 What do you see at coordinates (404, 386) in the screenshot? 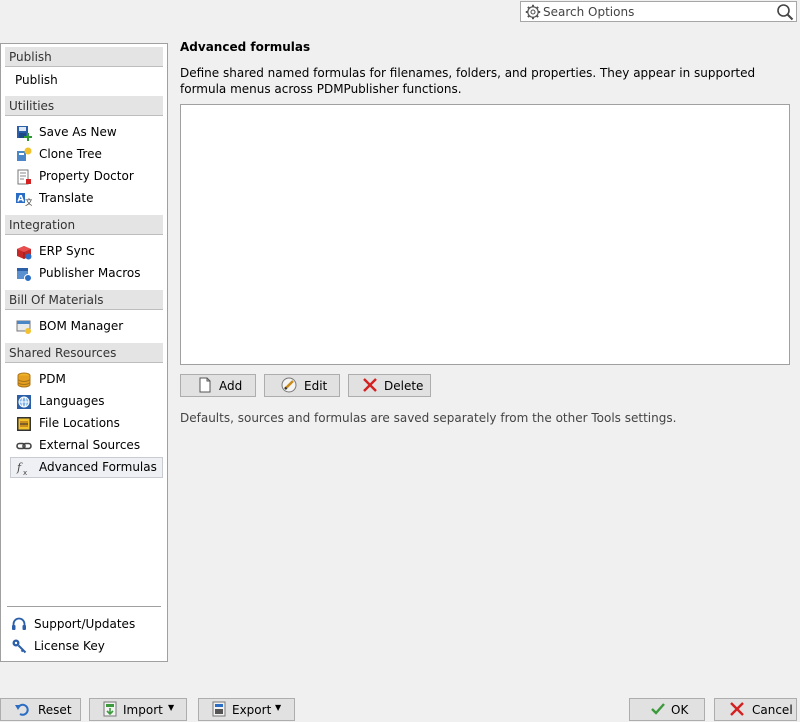
I see `delete-button-label: Delete` at bounding box center [404, 386].